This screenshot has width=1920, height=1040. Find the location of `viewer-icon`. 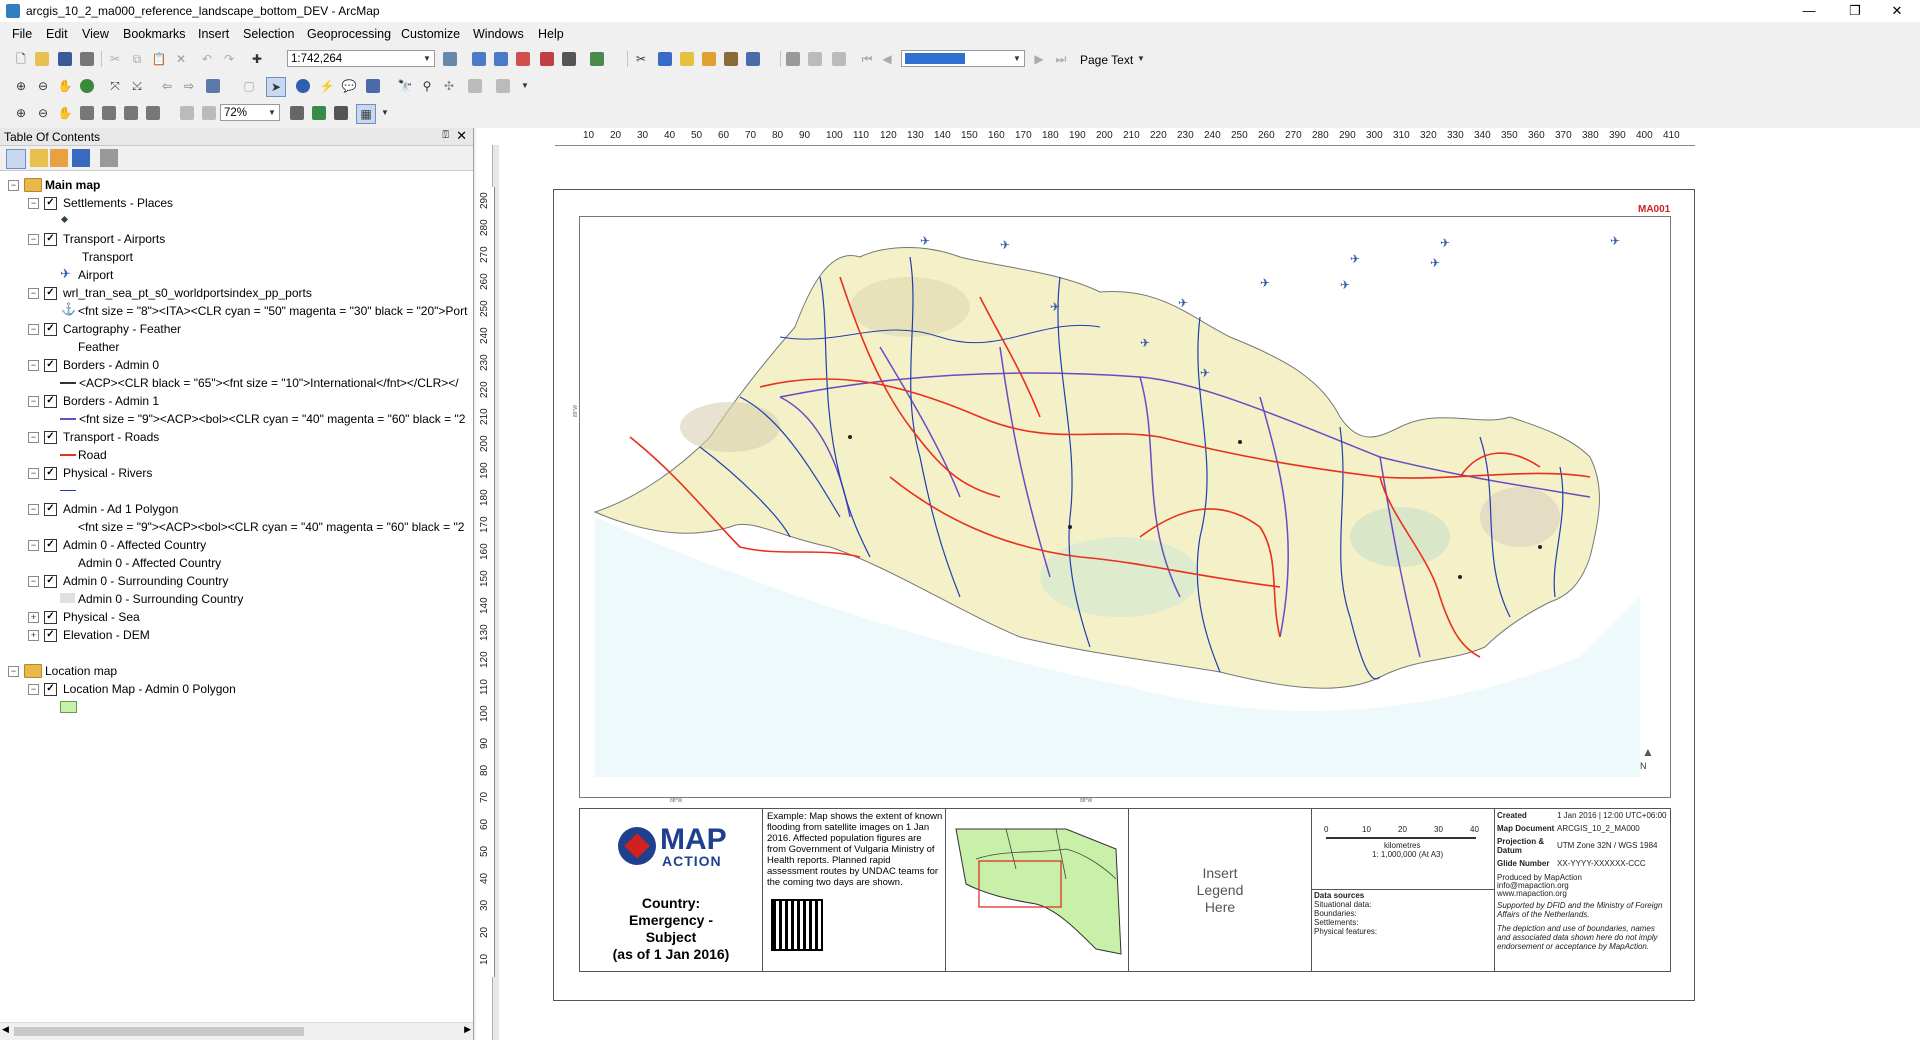

viewer-icon is located at coordinates (503, 86).